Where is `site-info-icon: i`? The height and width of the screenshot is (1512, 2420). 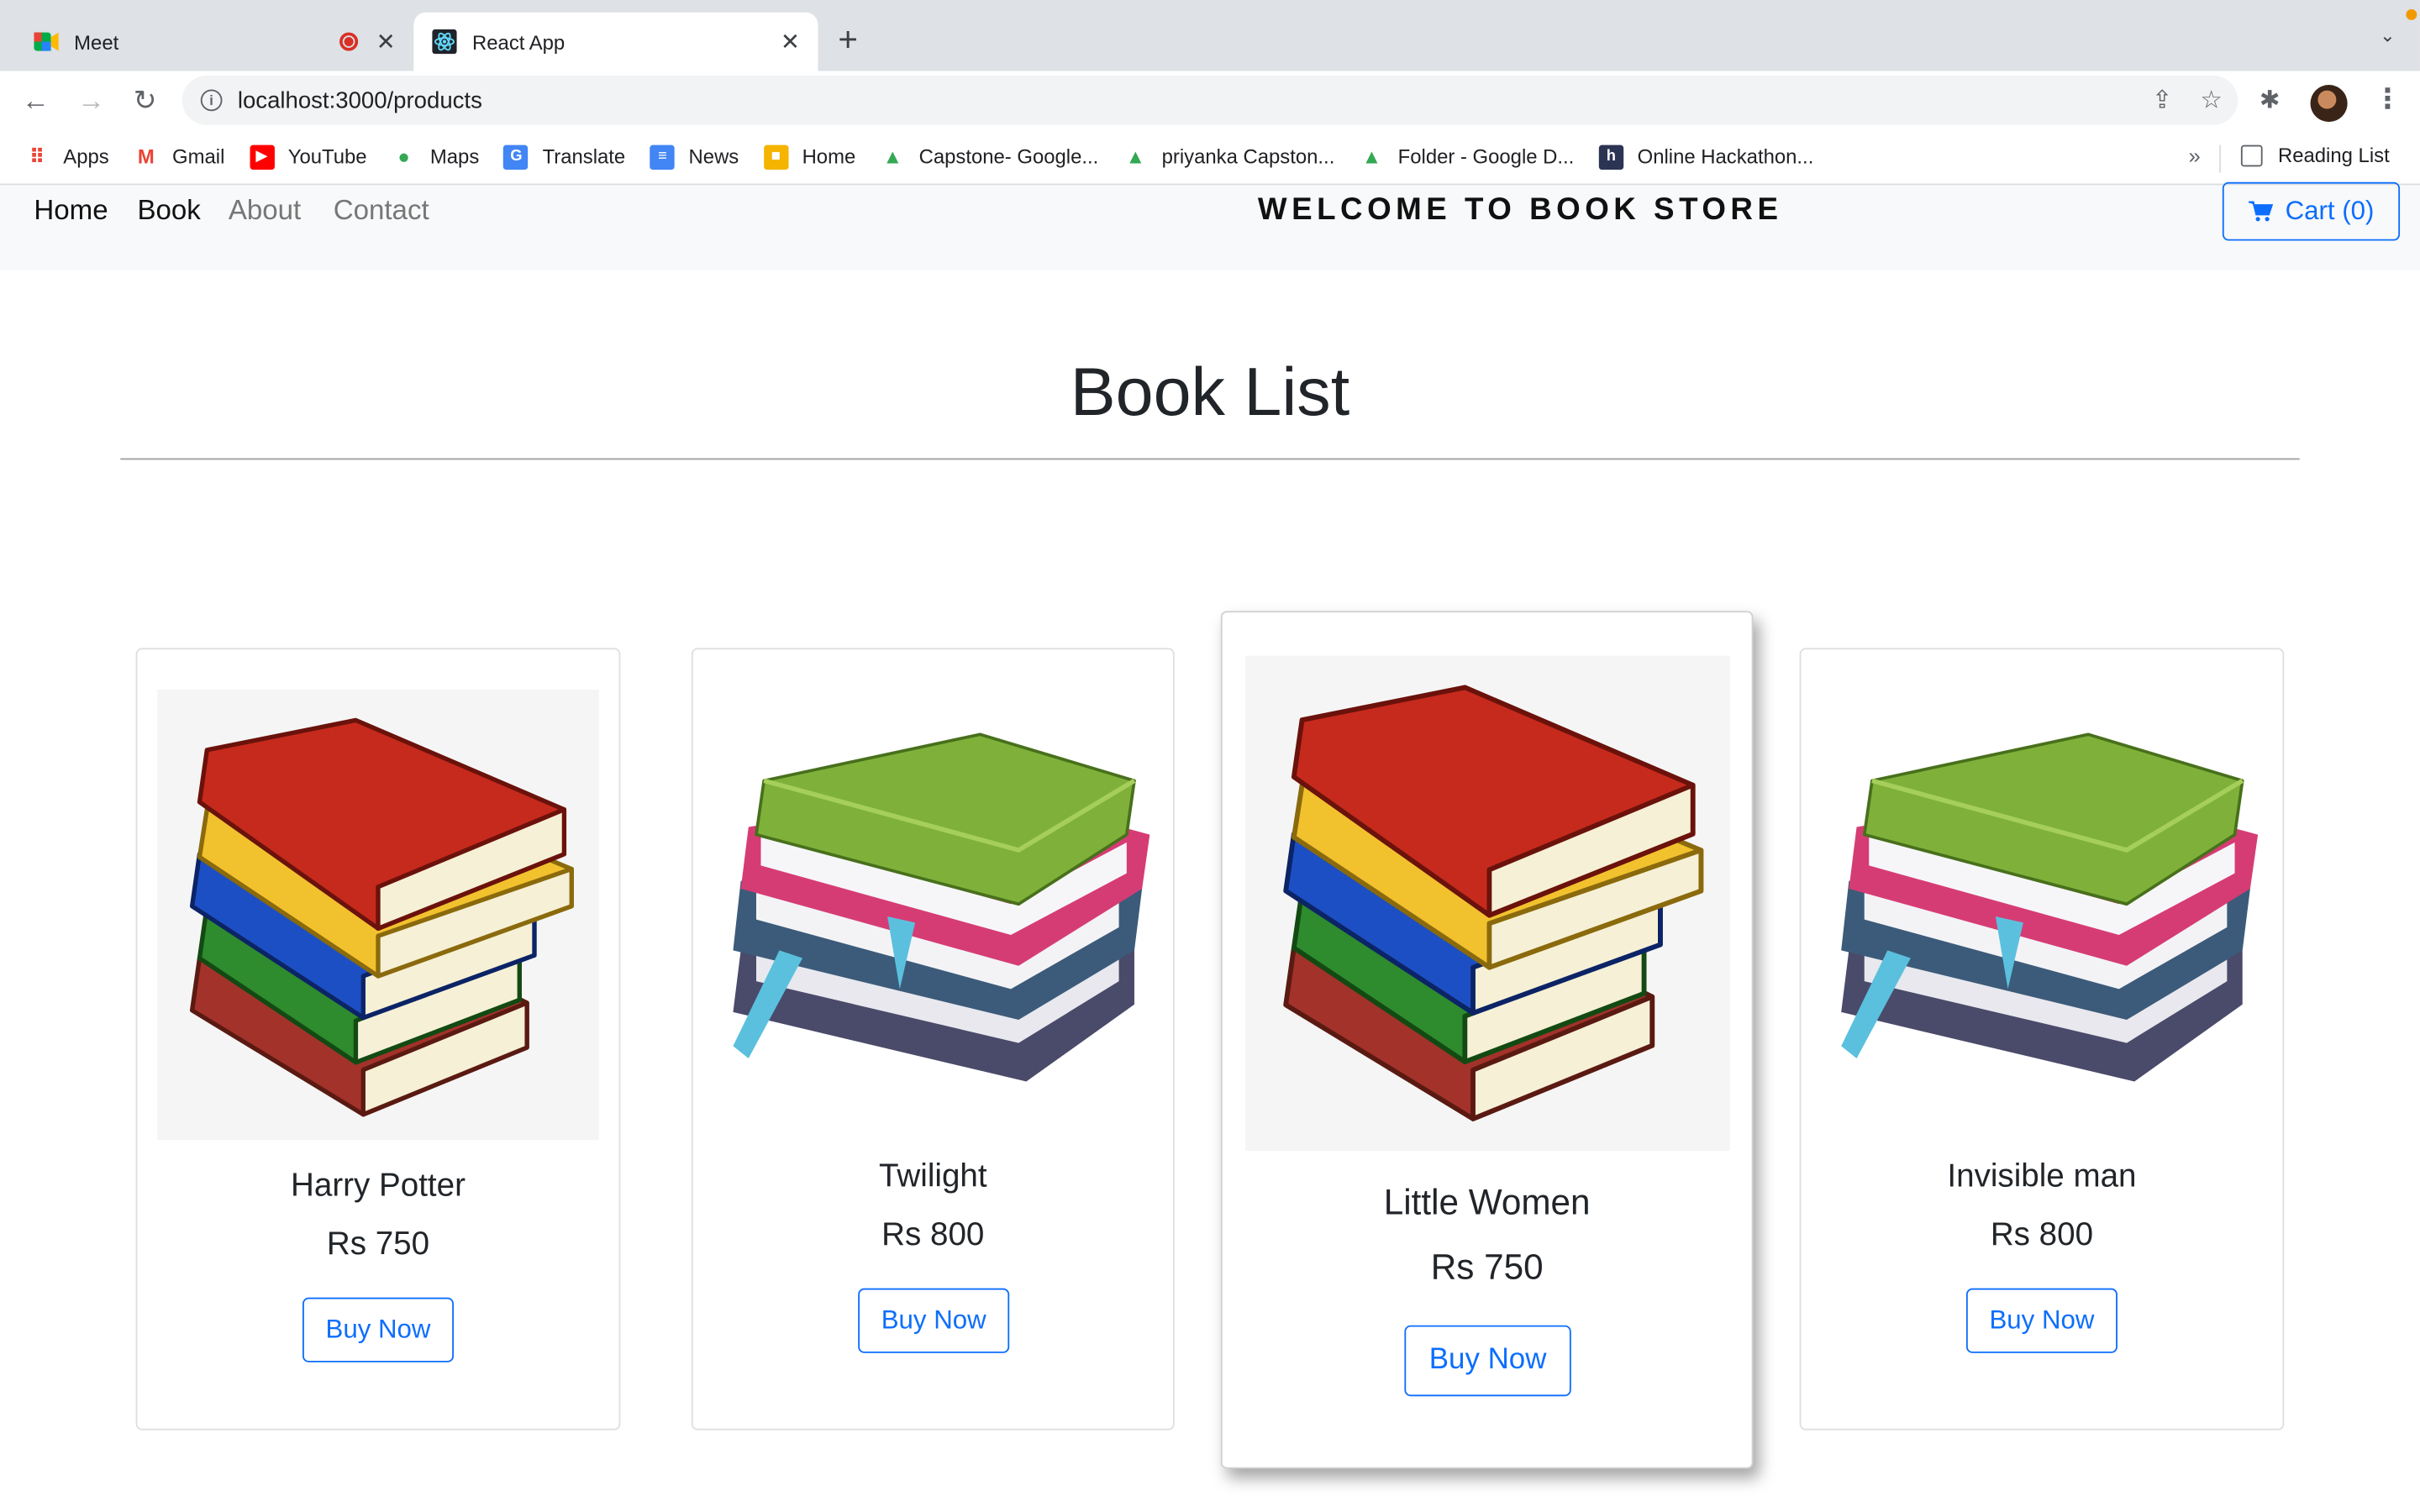 site-info-icon: i is located at coordinates (211, 100).